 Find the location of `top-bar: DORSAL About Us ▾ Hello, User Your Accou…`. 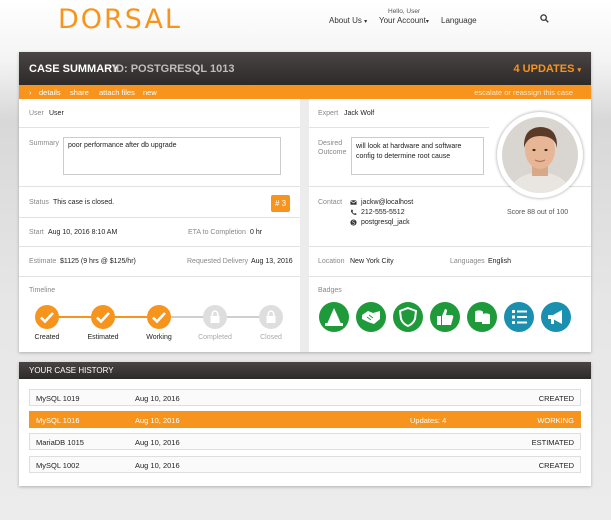

top-bar: DORSAL About Us ▾ Hello, User Your Accou… is located at coordinates (305, 25).